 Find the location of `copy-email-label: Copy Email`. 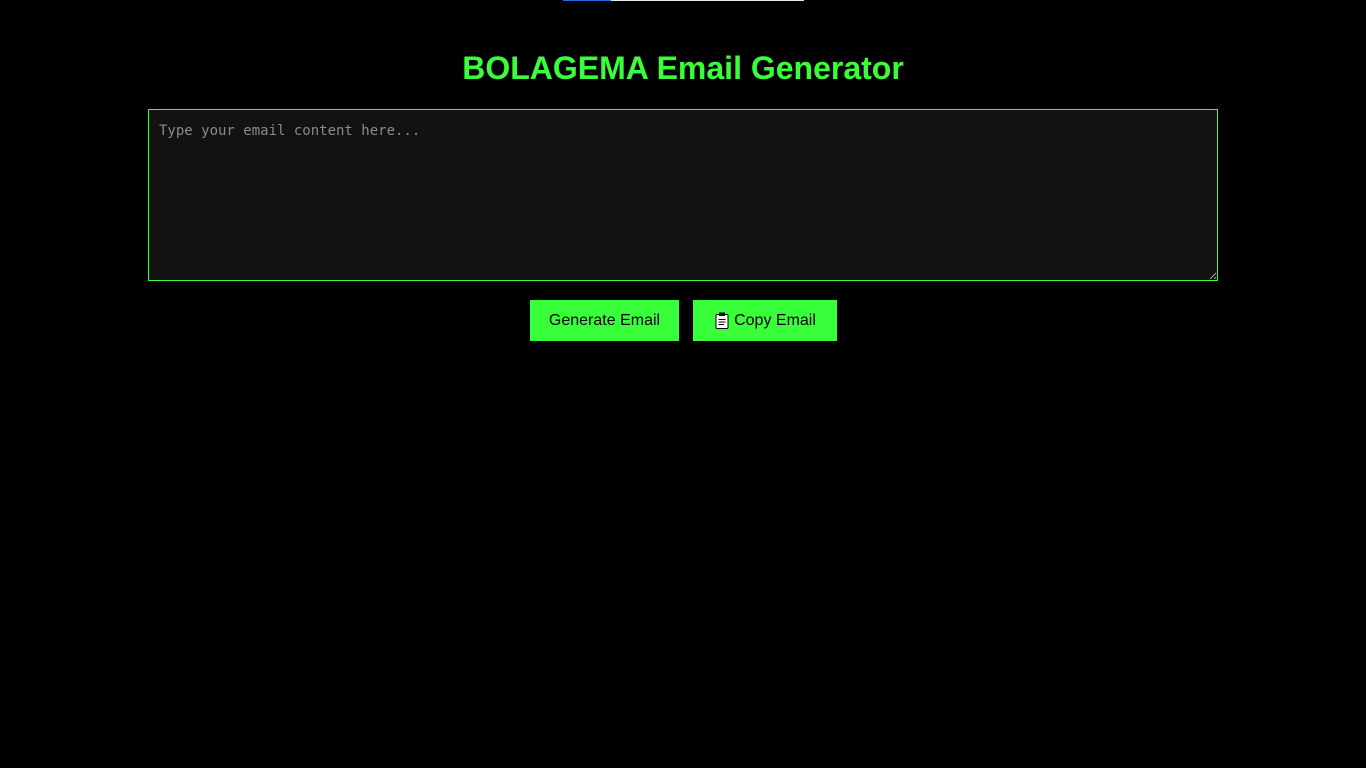

copy-email-label: Copy Email is located at coordinates (775, 320).